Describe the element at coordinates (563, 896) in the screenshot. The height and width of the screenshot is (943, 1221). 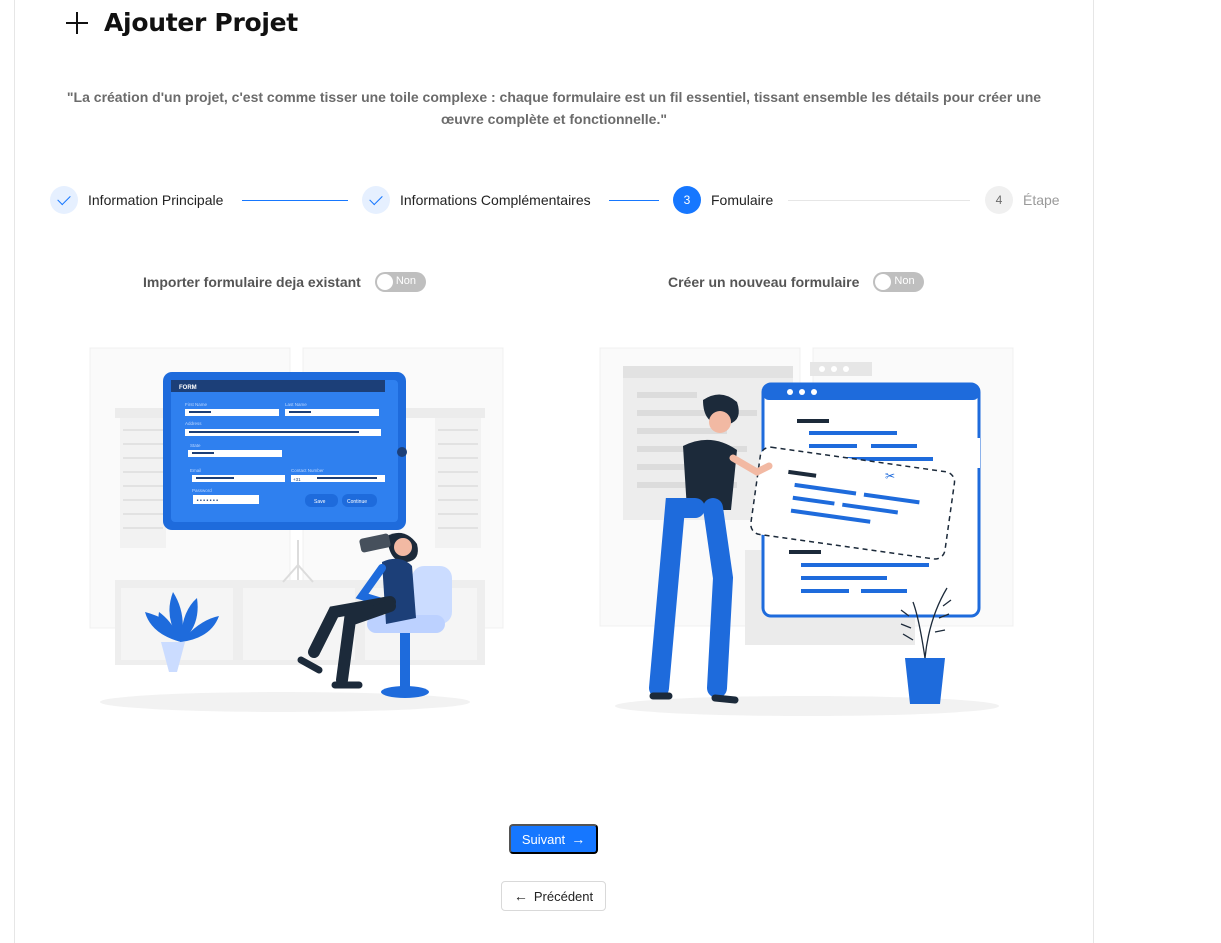
I see `previous-button-label: Précédent` at that location.